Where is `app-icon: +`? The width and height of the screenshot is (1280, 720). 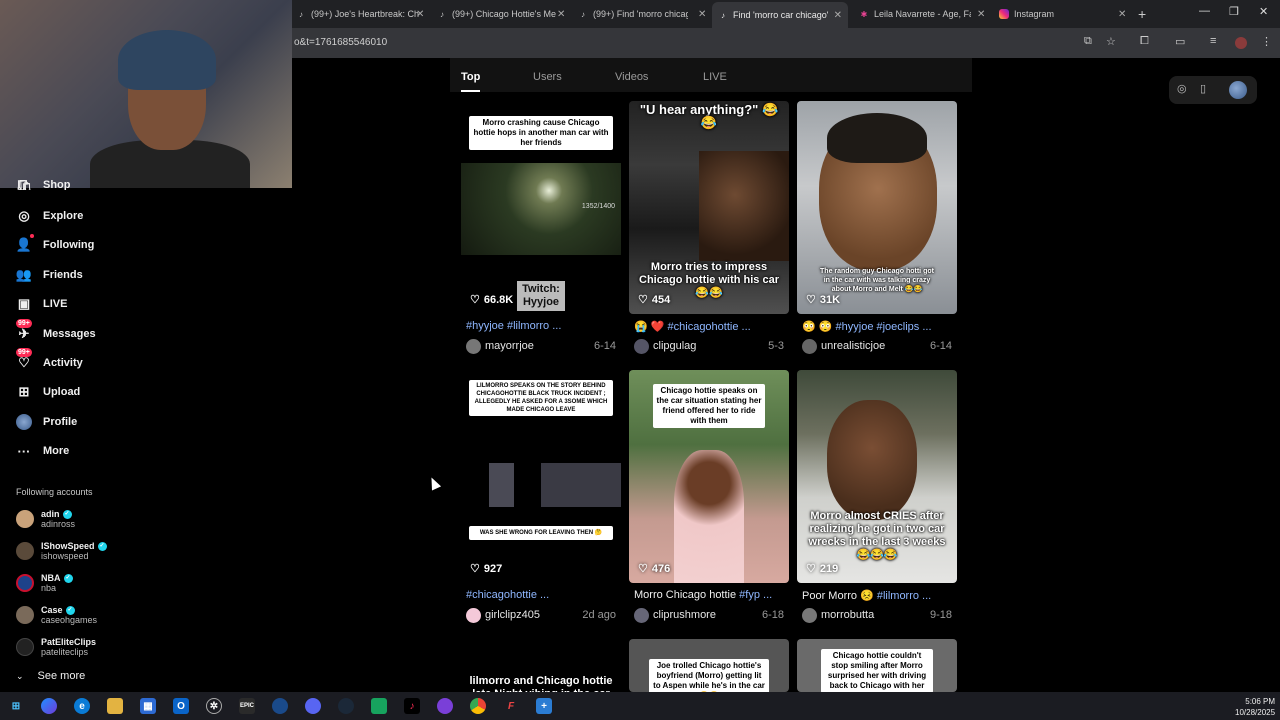 app-icon: + is located at coordinates (544, 706).